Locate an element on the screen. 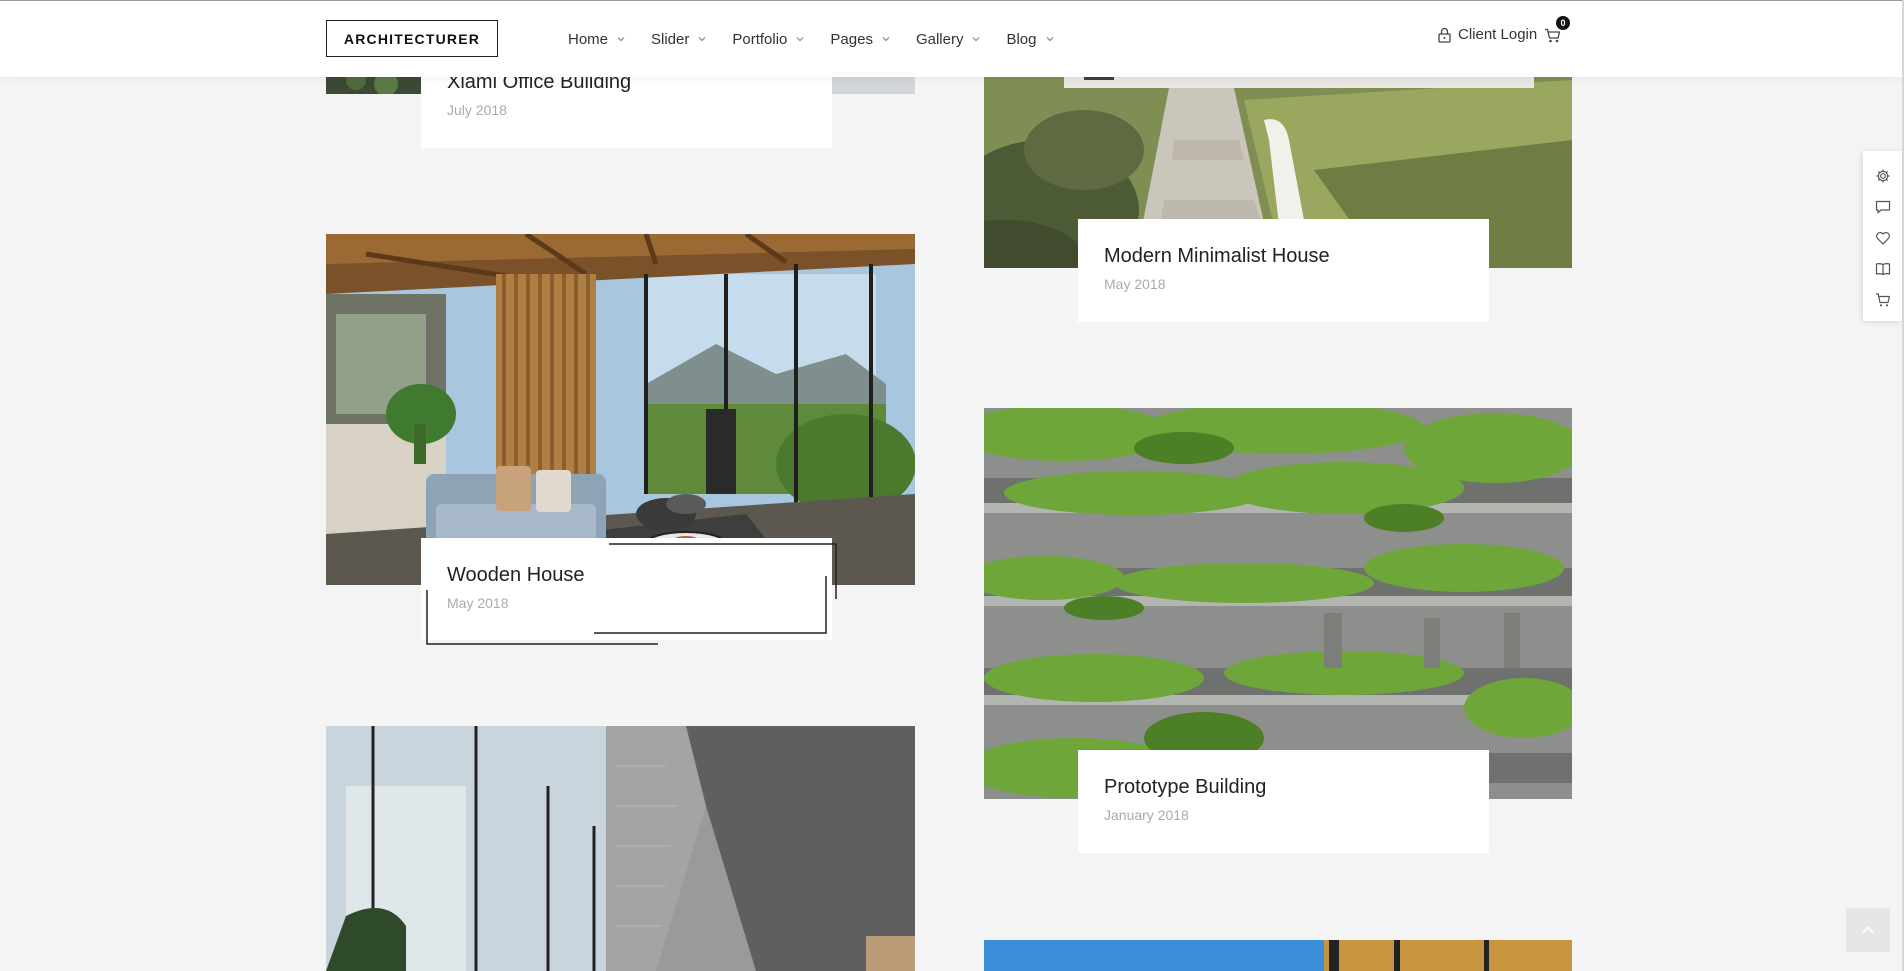 The image size is (1904, 971). nav-item-label: Pages is located at coordinates (851, 39).